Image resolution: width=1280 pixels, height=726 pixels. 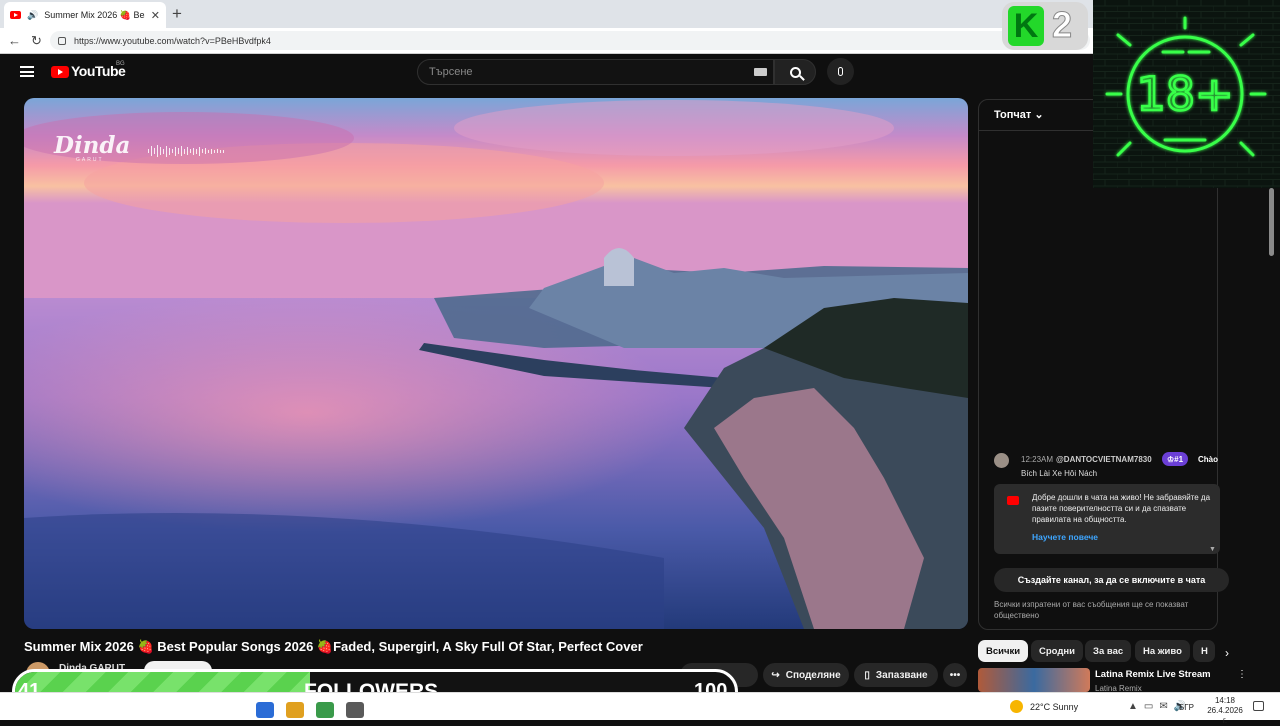 I want to click on chip-live: На живо, so click(x=1162, y=651).